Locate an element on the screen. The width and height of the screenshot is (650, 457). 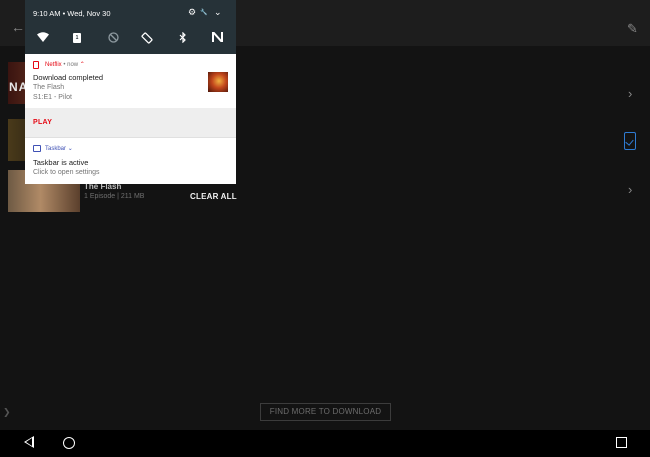
find-more-to-download-button: FIND MORE TO DOWNLOAD is located at coordinates (325, 412).